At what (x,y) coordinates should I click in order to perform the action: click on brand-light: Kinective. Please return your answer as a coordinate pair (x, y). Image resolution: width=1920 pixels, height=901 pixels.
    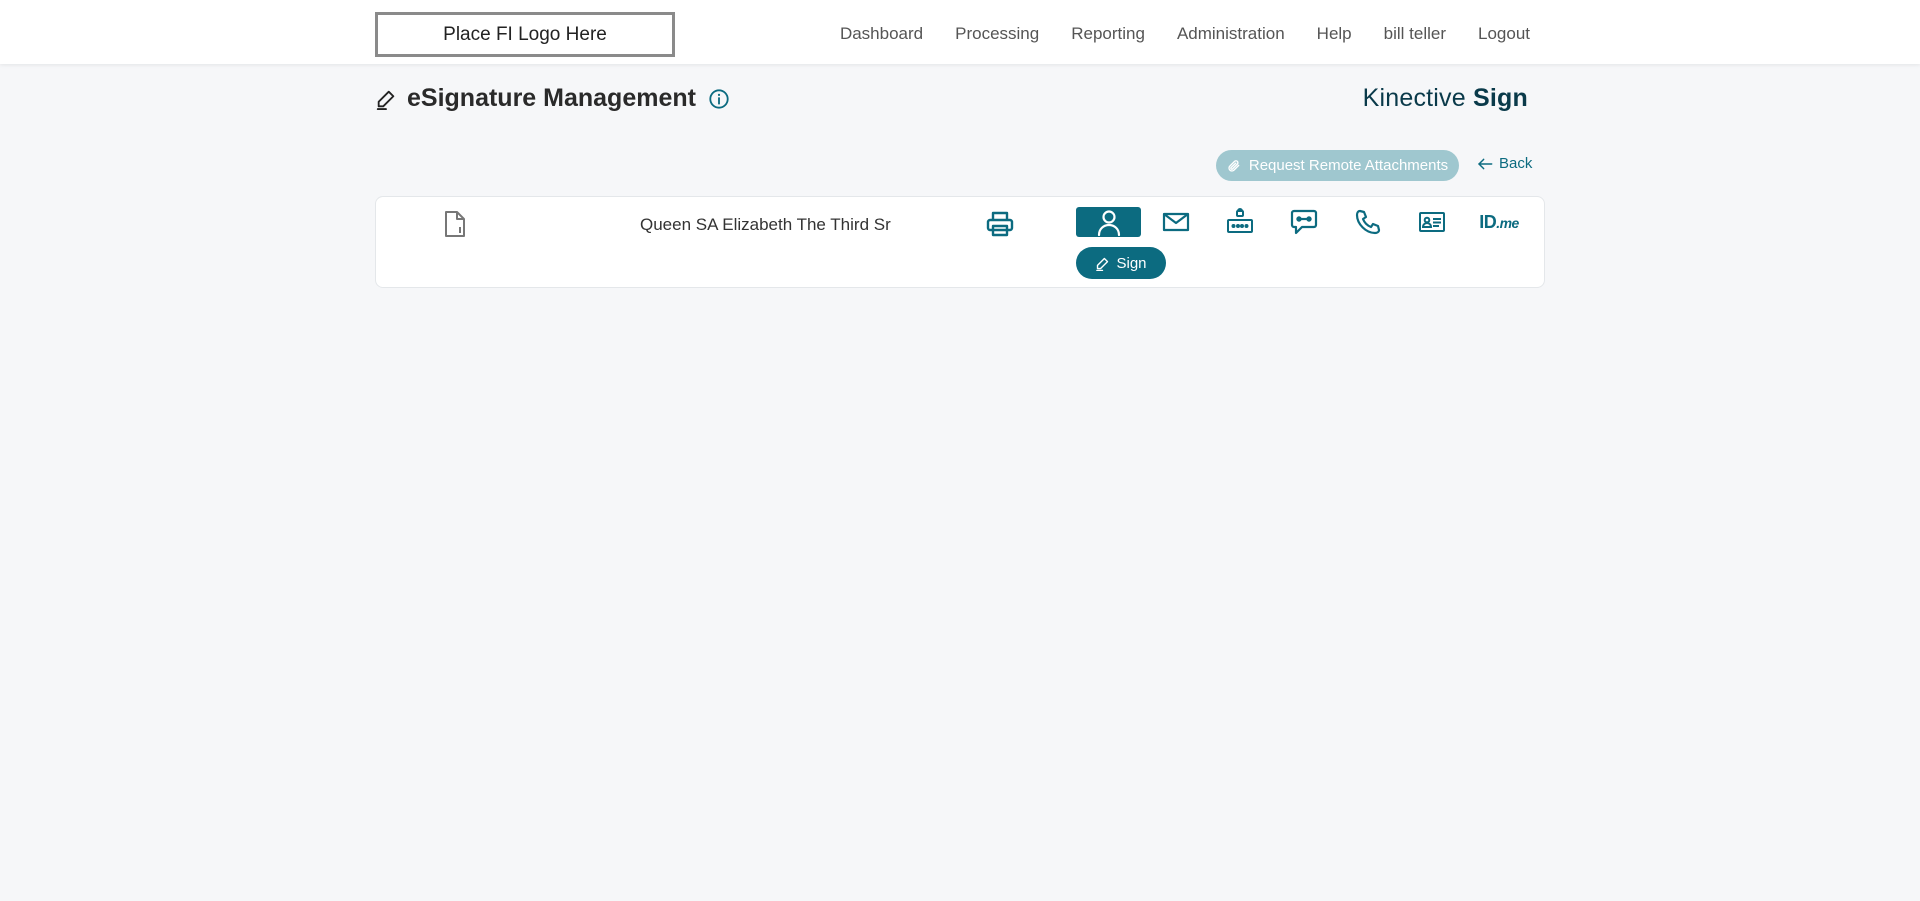
    Looking at the image, I should click on (1414, 98).